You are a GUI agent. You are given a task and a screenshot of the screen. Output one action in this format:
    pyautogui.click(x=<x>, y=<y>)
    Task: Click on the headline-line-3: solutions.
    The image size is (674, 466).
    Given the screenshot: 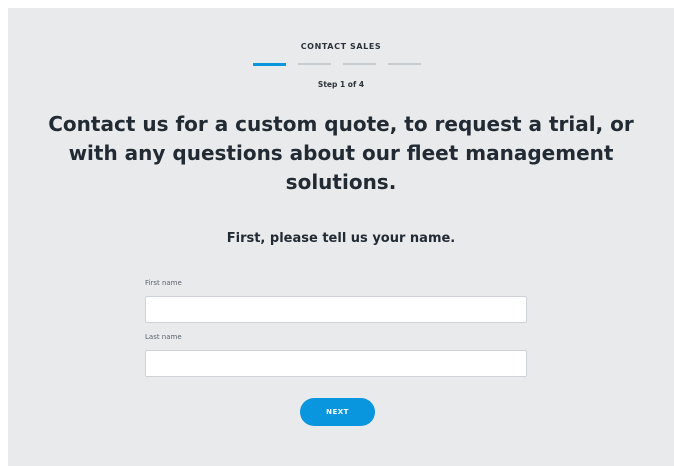 What is the action you would take?
    pyautogui.click(x=341, y=182)
    